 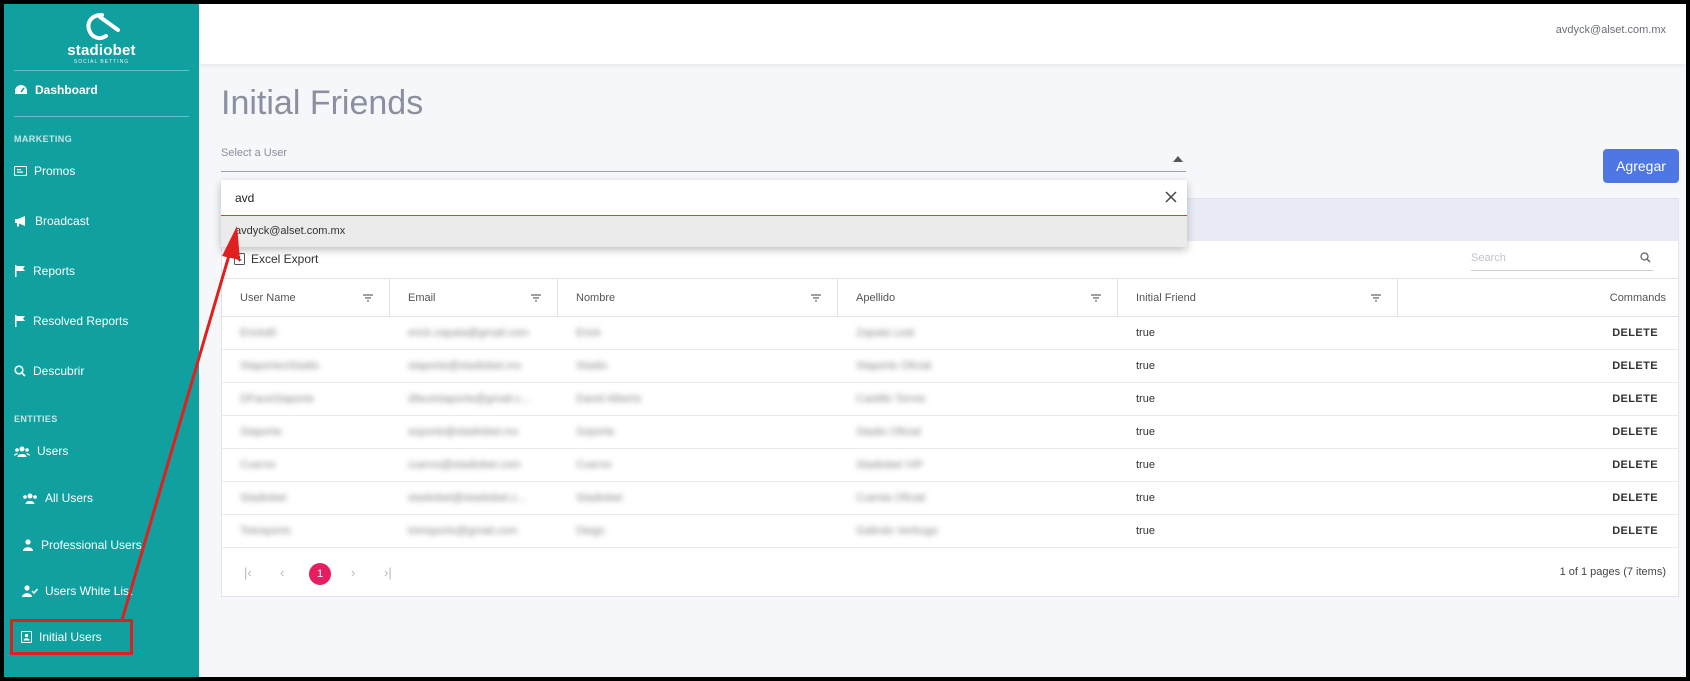 What do you see at coordinates (54, 271) in the screenshot?
I see `sidebar-item-label: Reports` at bounding box center [54, 271].